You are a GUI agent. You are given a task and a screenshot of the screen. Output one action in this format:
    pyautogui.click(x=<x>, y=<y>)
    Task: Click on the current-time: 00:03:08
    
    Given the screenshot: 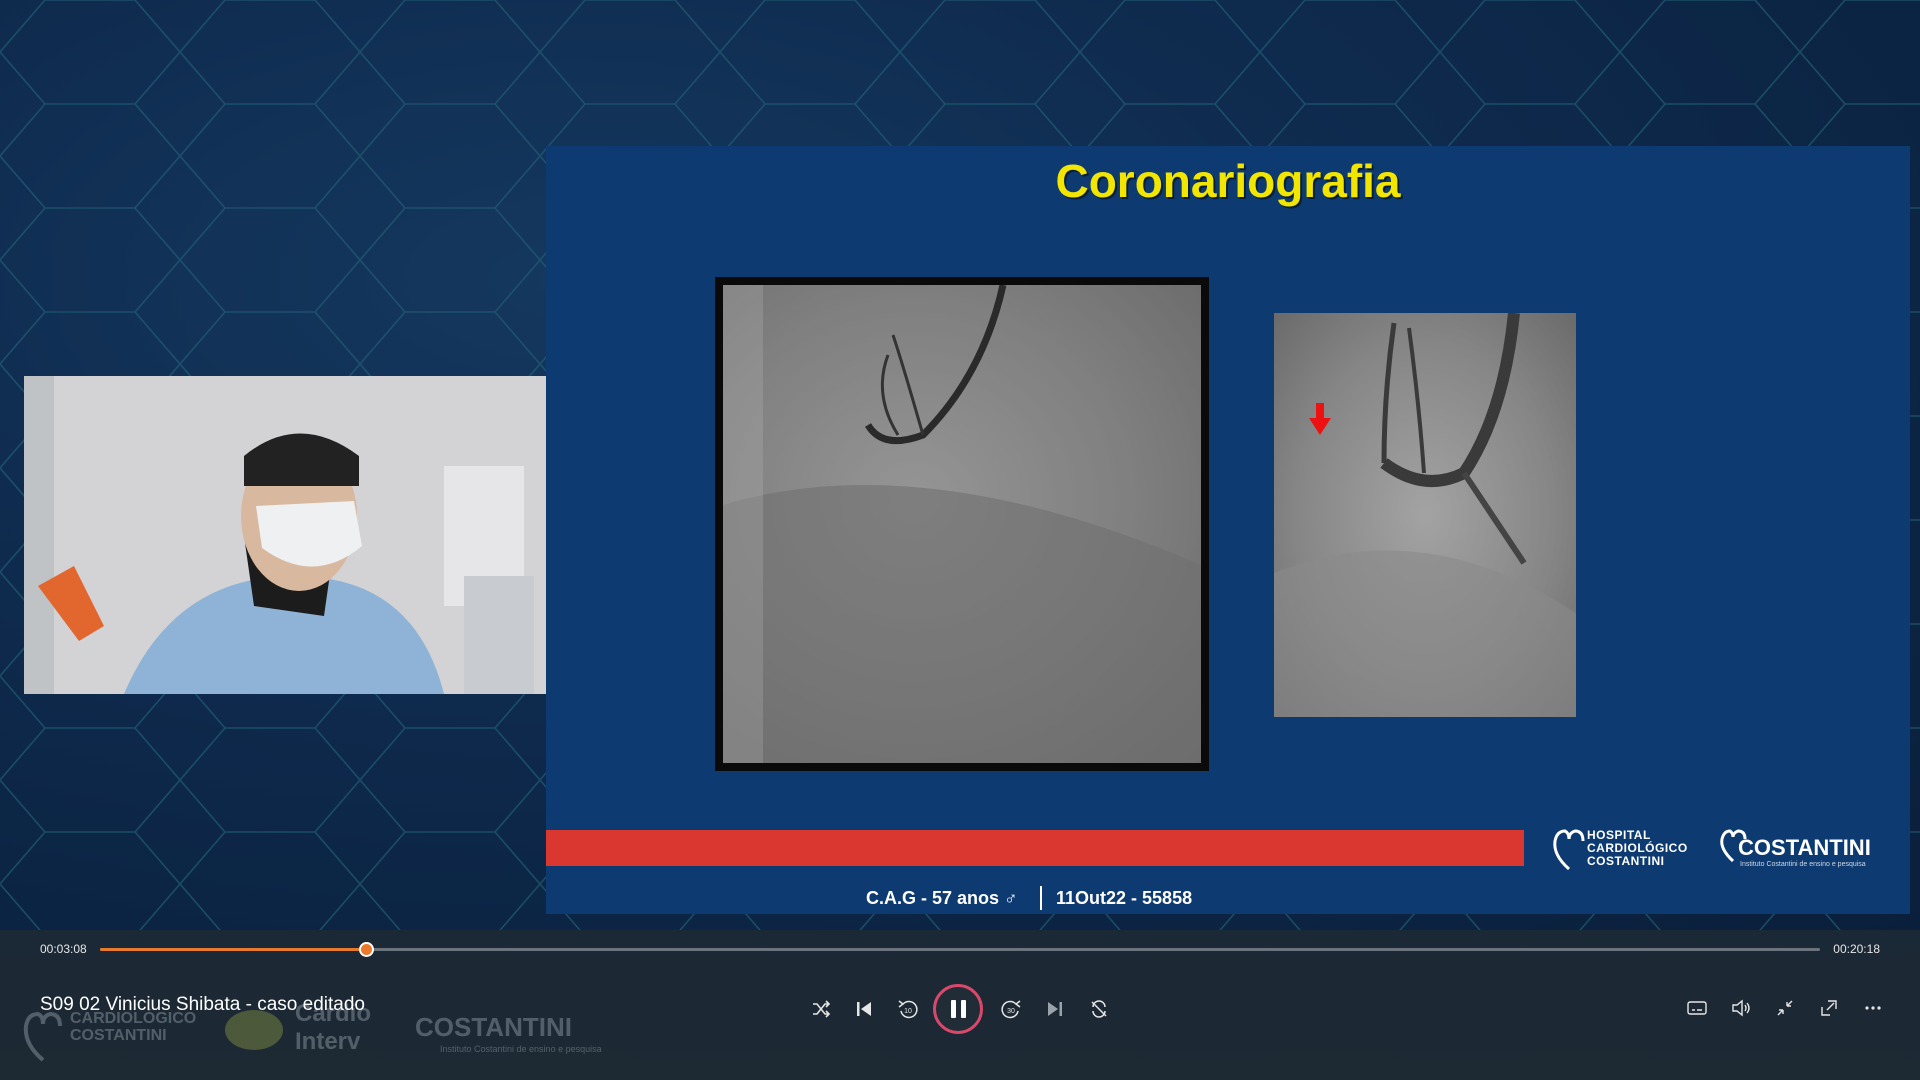 What is the action you would take?
    pyautogui.click(x=63, y=949)
    